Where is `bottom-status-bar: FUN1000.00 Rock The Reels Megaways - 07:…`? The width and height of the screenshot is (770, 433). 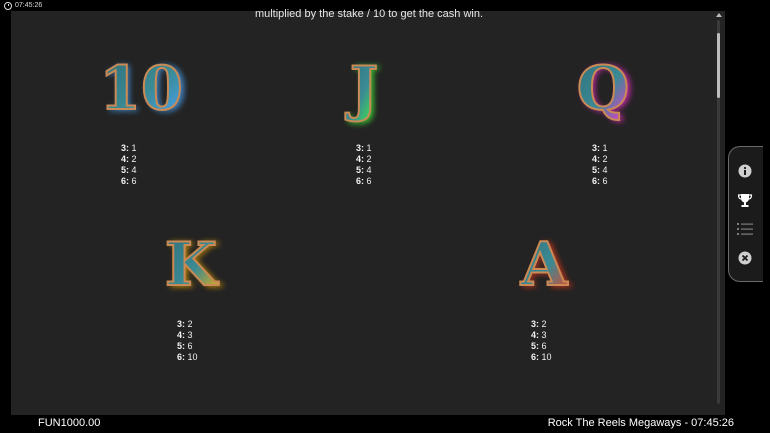
bottom-status-bar: FUN1000.00 Rock The Reels Megaways - 07:… is located at coordinates (385, 424).